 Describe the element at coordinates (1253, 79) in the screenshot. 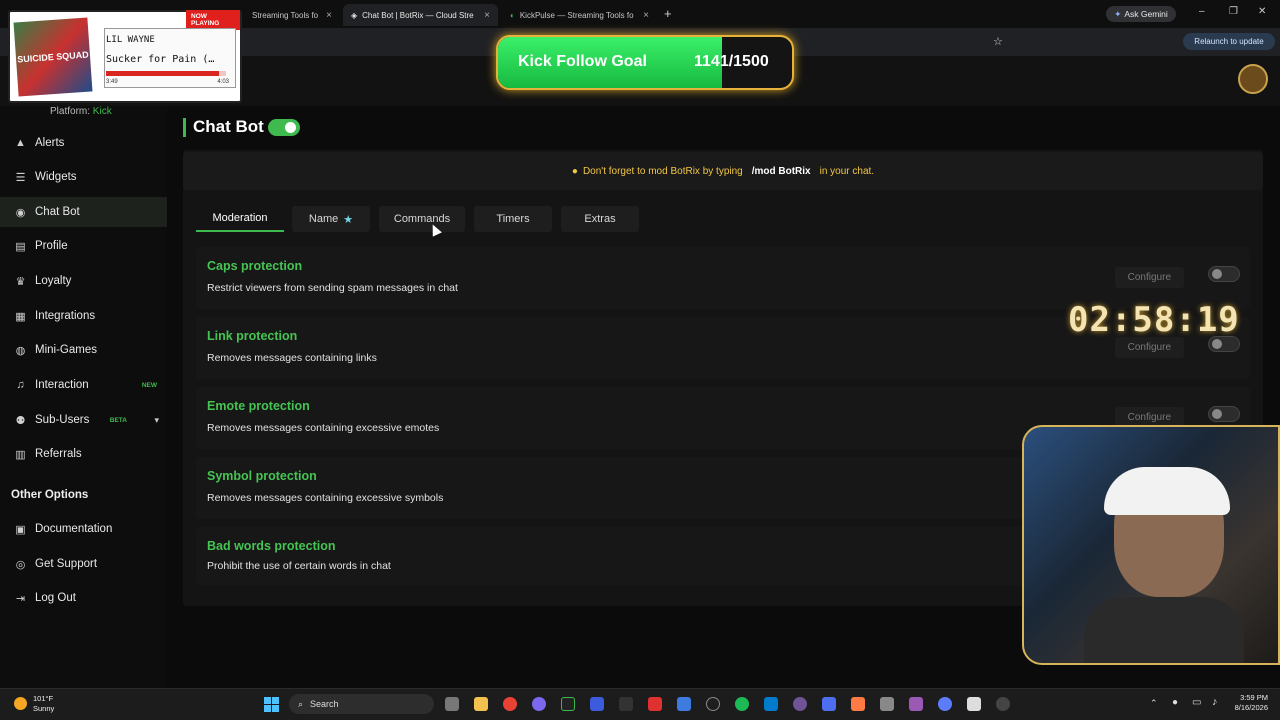

I see `user-avatar` at that location.